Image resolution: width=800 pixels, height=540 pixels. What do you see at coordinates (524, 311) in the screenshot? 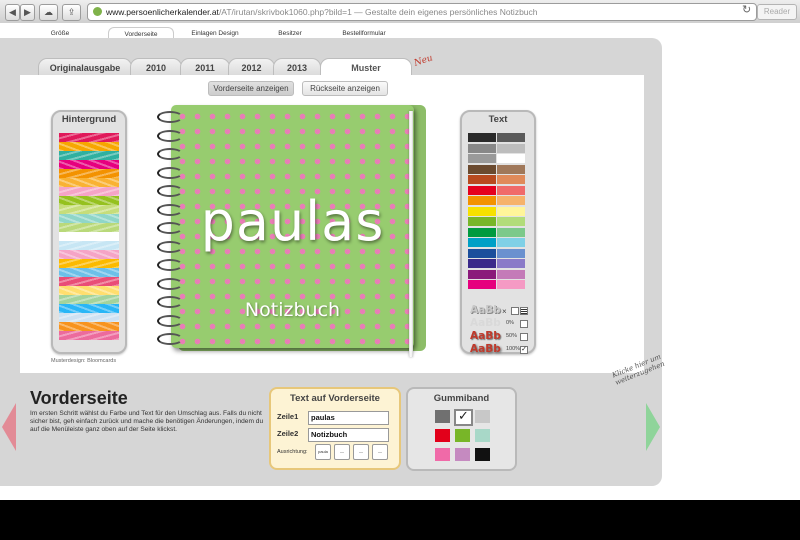
I see `text-shadow-swatch` at bounding box center [524, 311].